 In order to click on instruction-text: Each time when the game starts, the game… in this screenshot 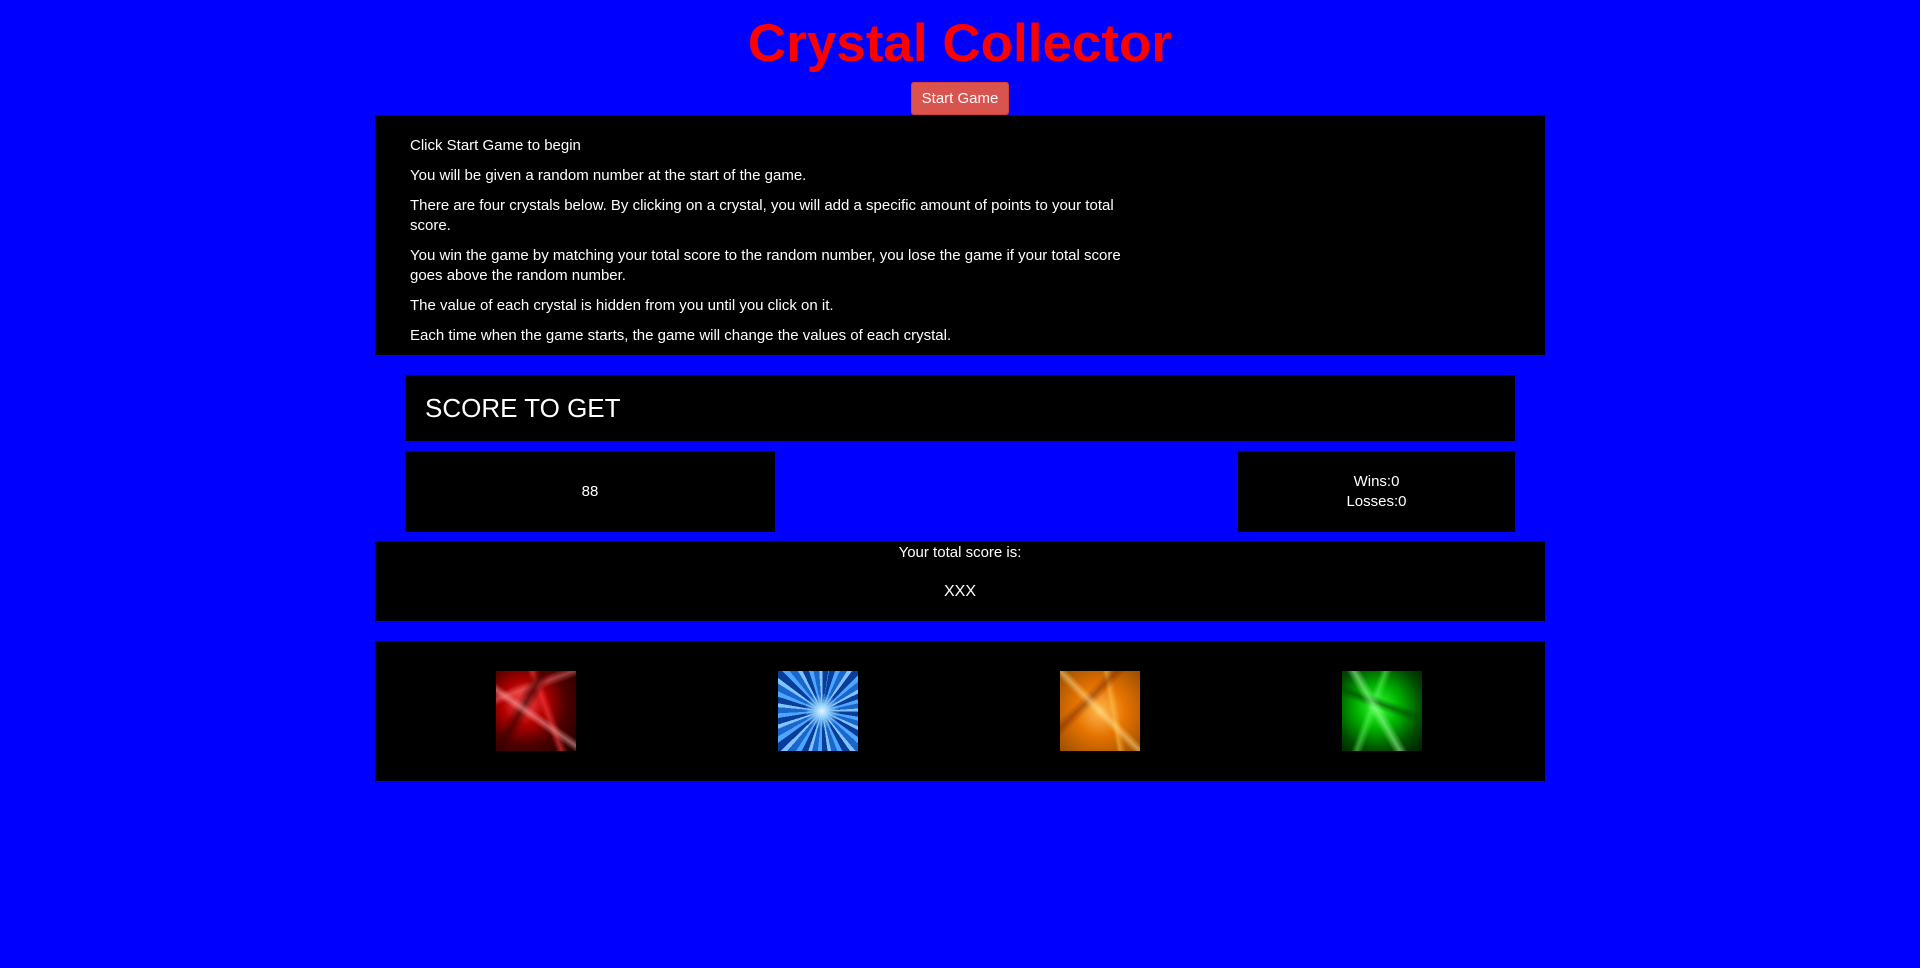, I will do `click(681, 335)`.